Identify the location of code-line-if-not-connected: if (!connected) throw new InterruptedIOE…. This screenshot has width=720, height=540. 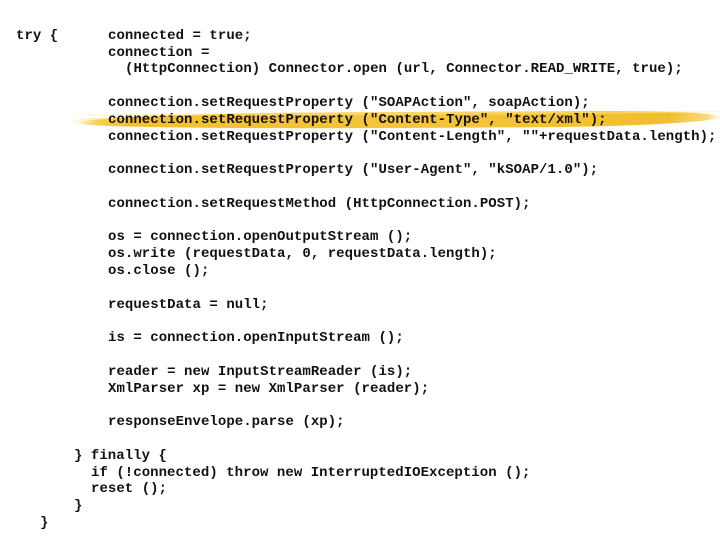
(311, 473).